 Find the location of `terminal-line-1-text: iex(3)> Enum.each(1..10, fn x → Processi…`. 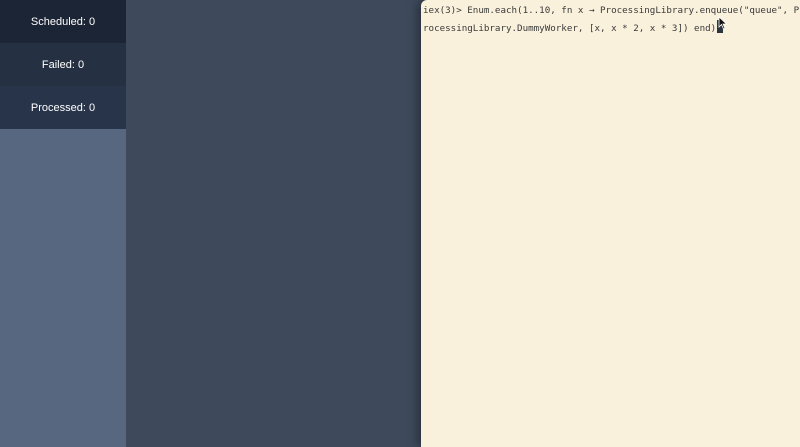

terminal-line-1-text: iex(3)> Enum.each(1..10, fn x → Processi… is located at coordinates (611, 10).